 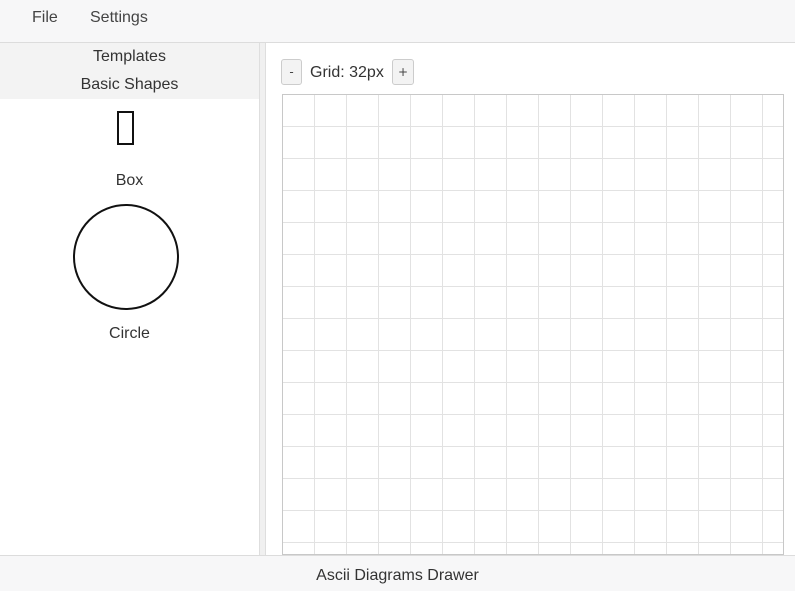 What do you see at coordinates (262, 299) in the screenshot?
I see `sidebar-resize-handle` at bounding box center [262, 299].